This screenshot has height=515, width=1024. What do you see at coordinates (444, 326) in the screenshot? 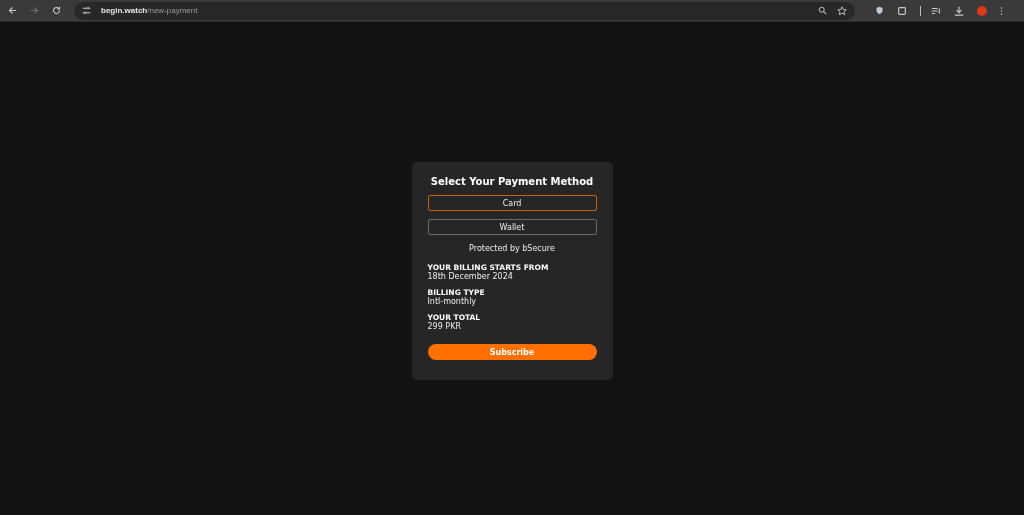
I see `detail-value: 299 PKR` at bounding box center [444, 326].